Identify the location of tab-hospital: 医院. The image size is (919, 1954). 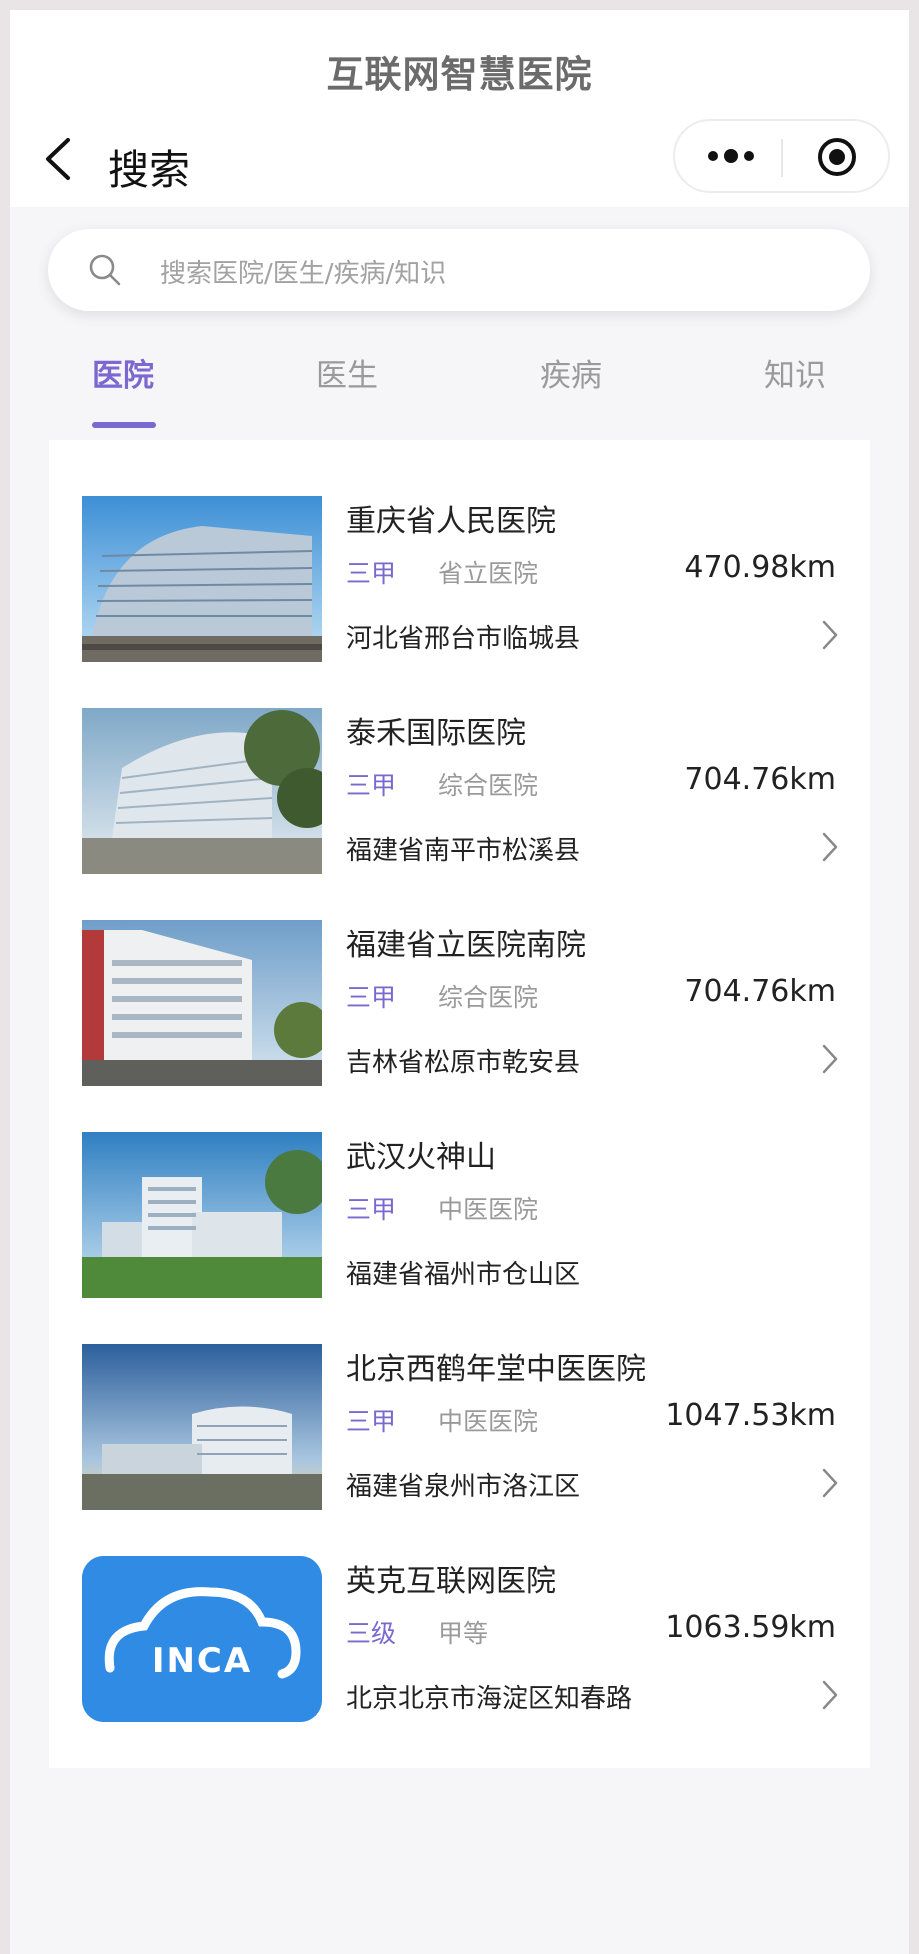
(123, 372).